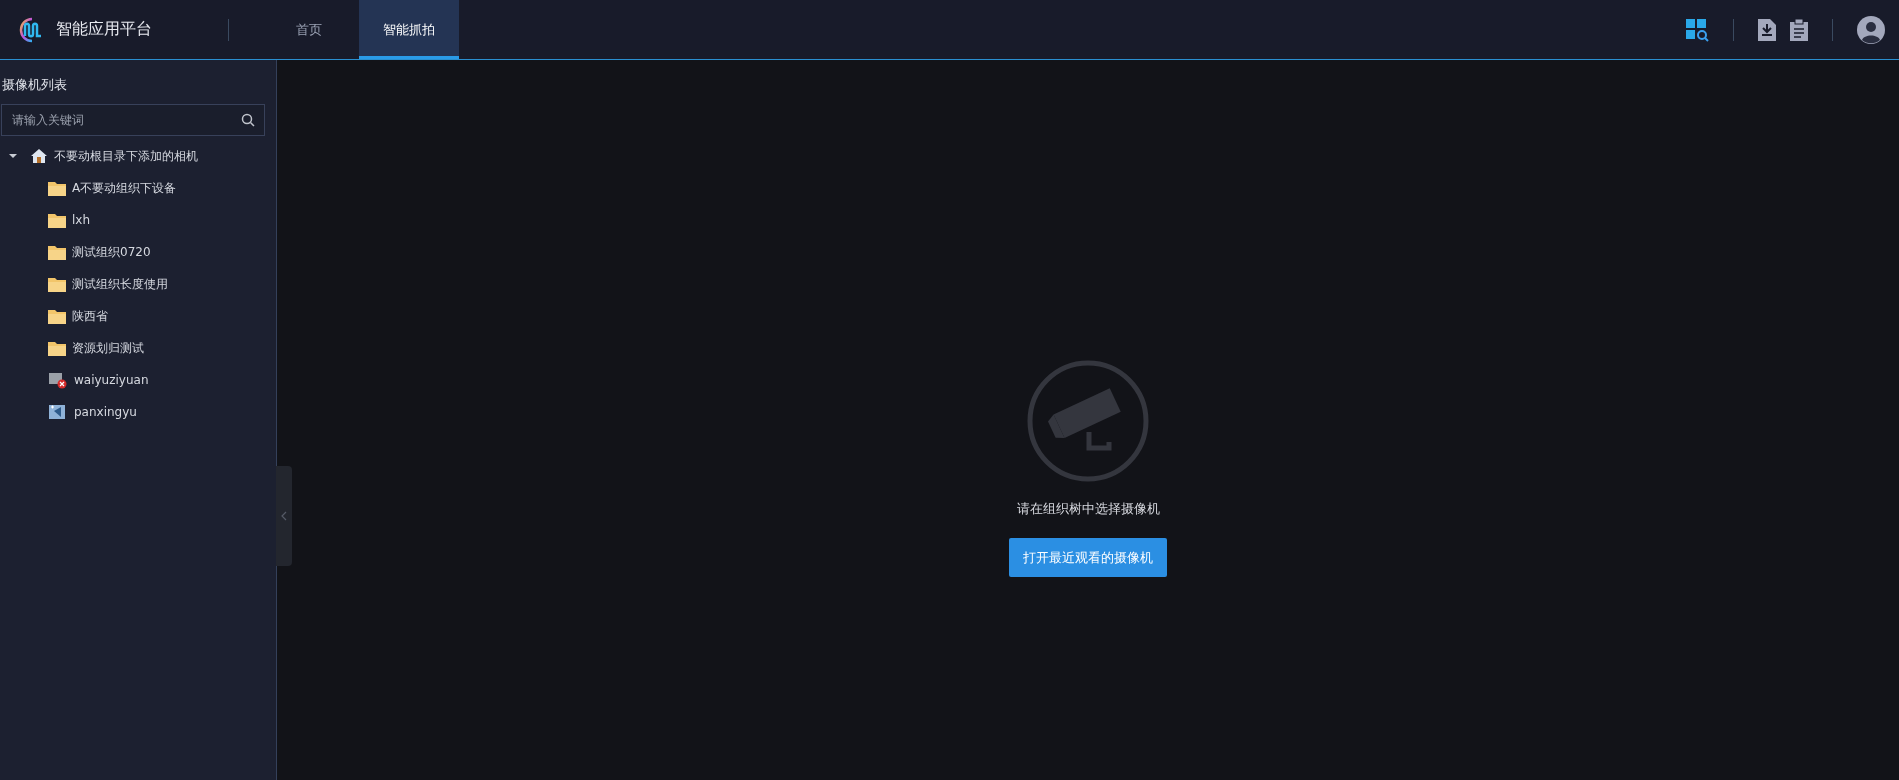 The image size is (1899, 780). What do you see at coordinates (39, 156) in the screenshot?
I see `home-icon` at bounding box center [39, 156].